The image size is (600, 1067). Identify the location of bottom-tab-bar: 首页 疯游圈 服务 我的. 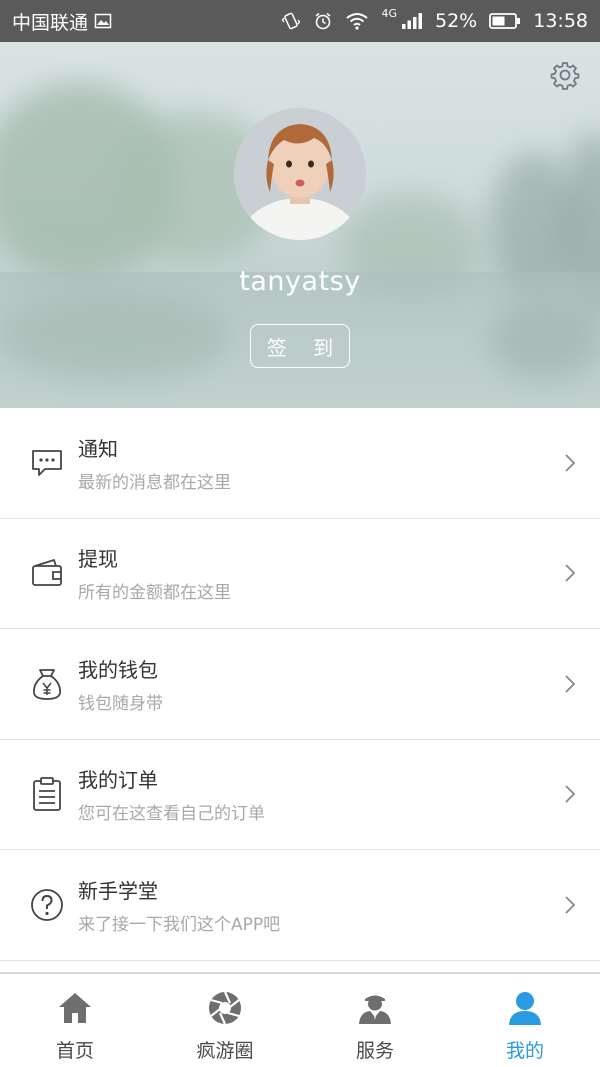
(300, 1019).